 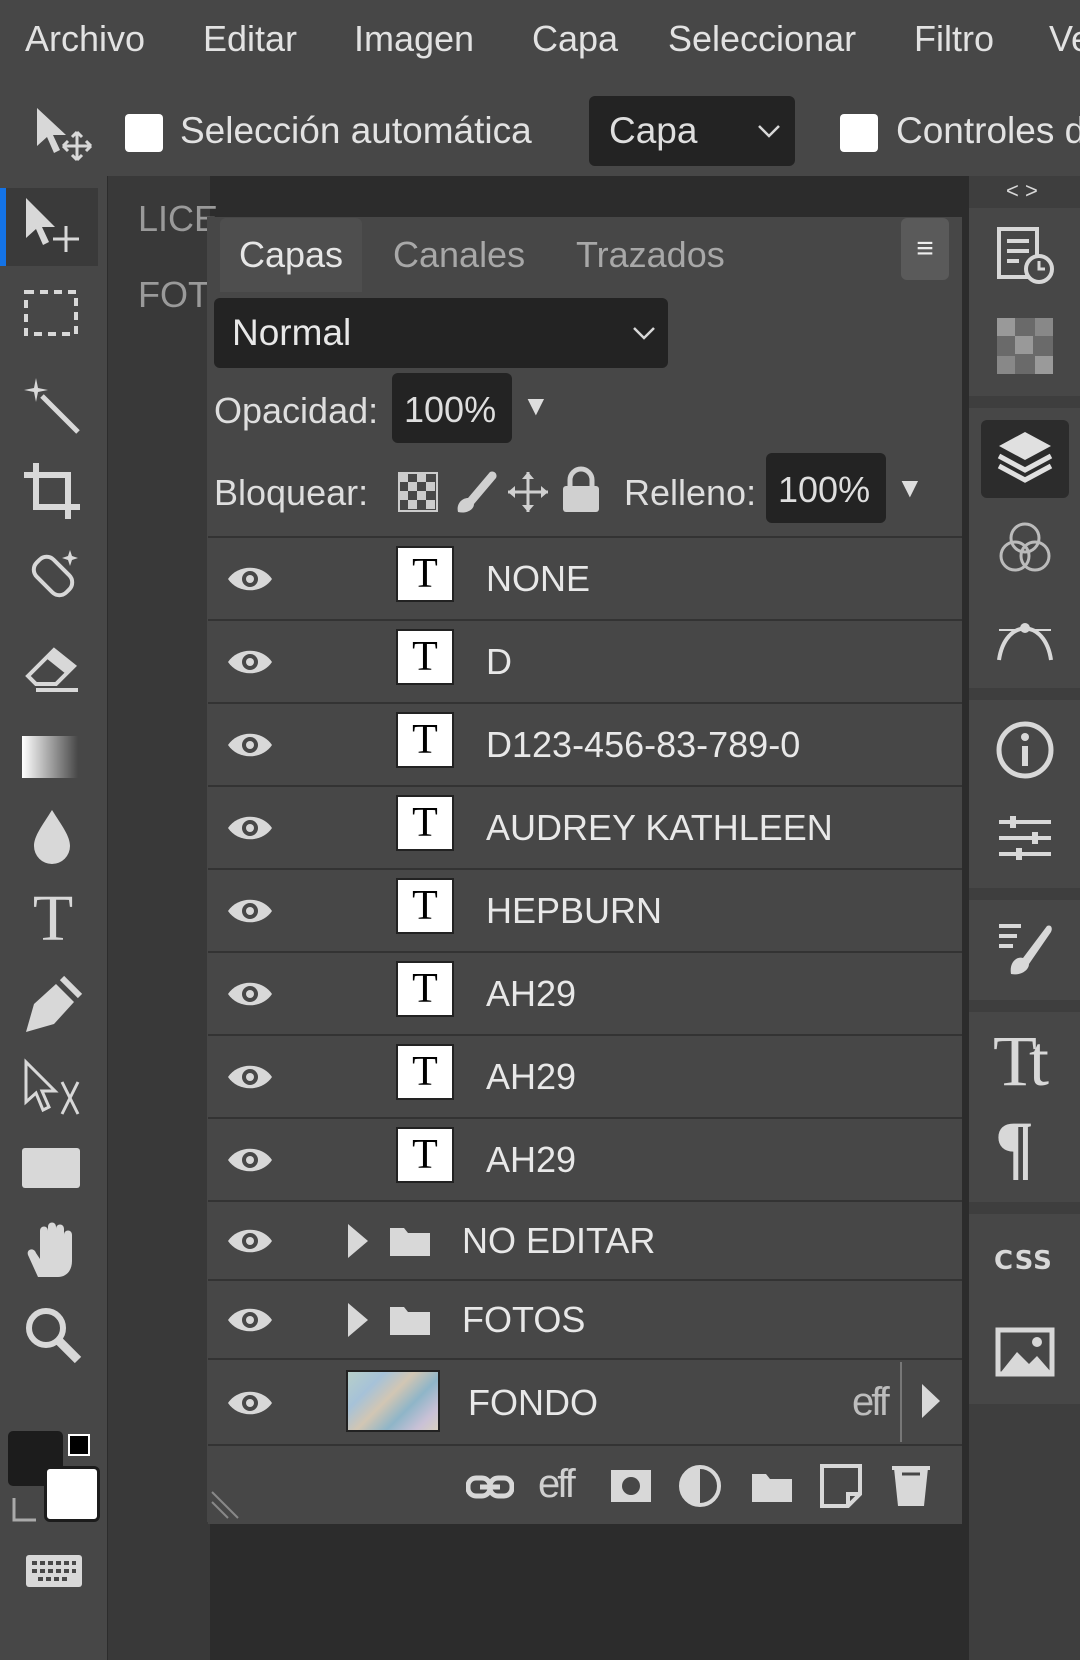 What do you see at coordinates (910, 488) in the screenshot?
I see `fill-arrow-icon: ▼` at bounding box center [910, 488].